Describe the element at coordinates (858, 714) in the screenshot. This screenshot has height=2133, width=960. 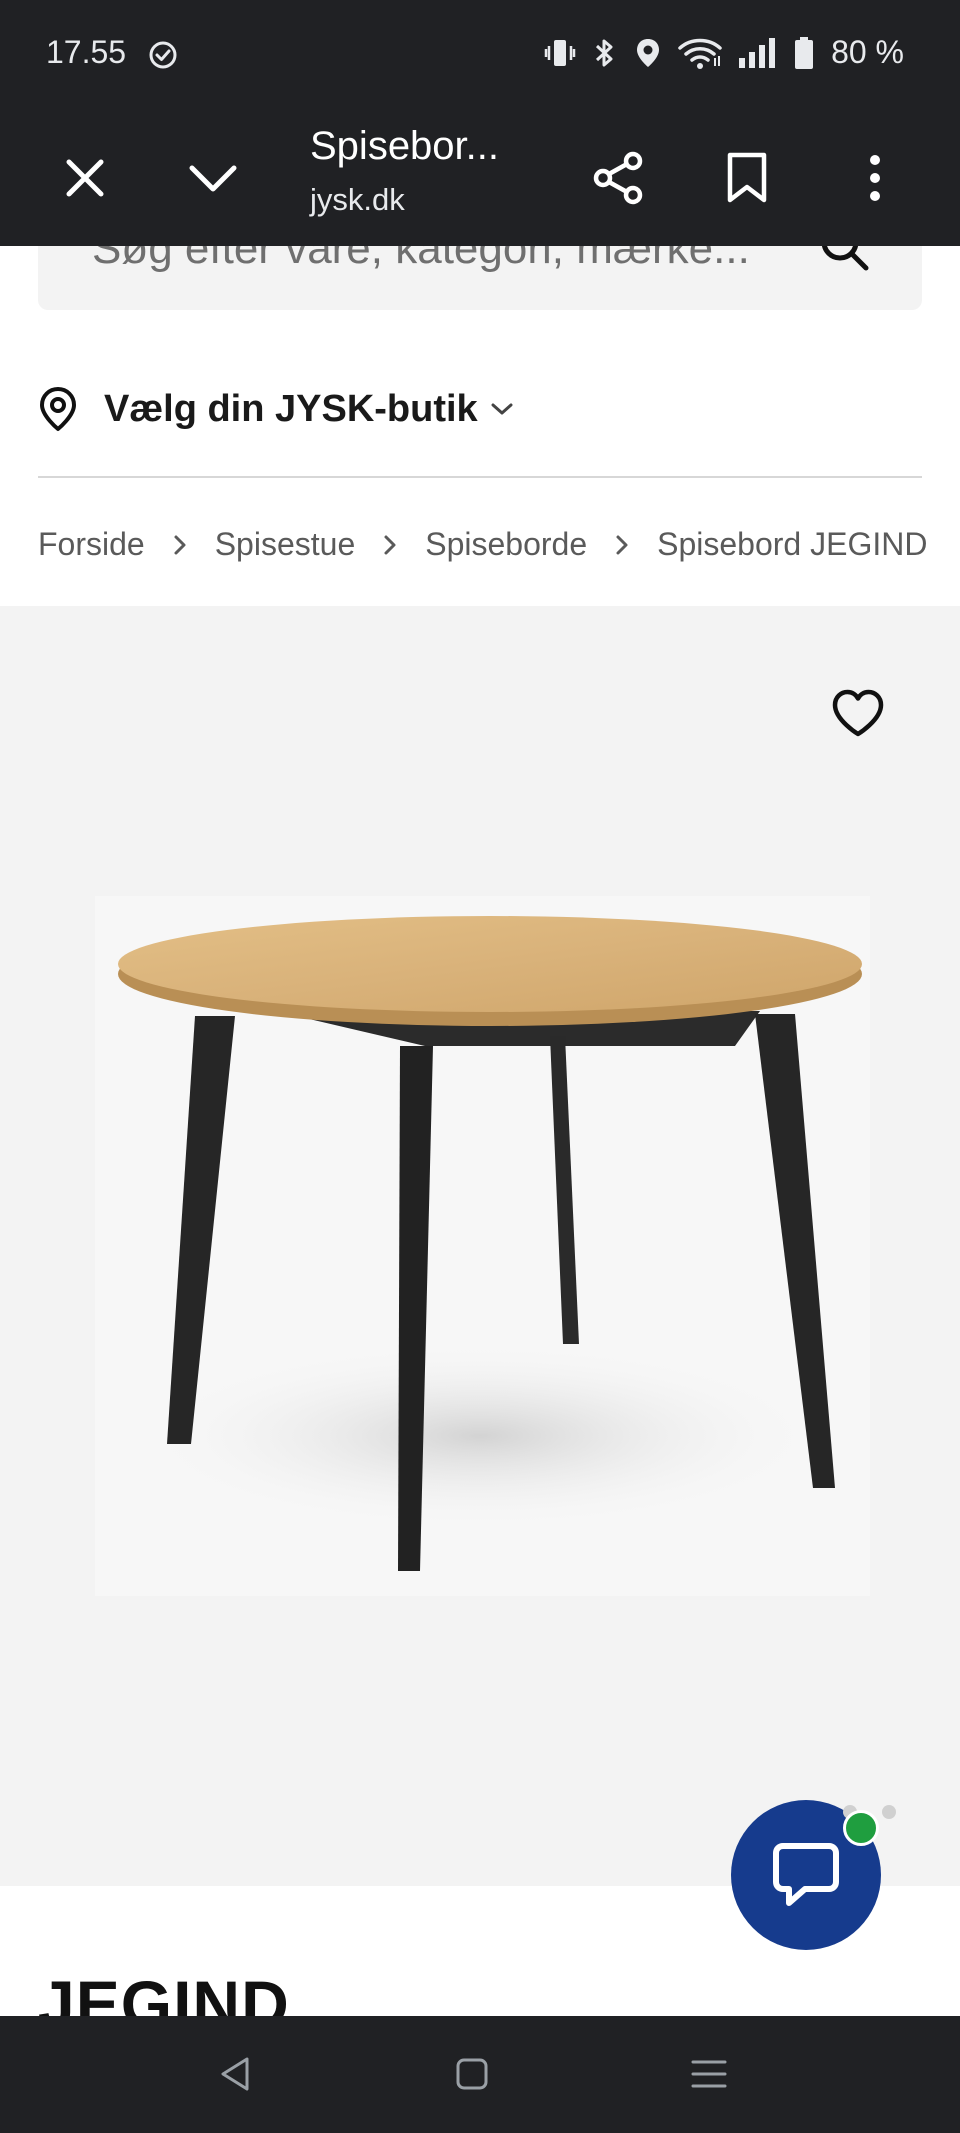
I see `heart-icon` at that location.